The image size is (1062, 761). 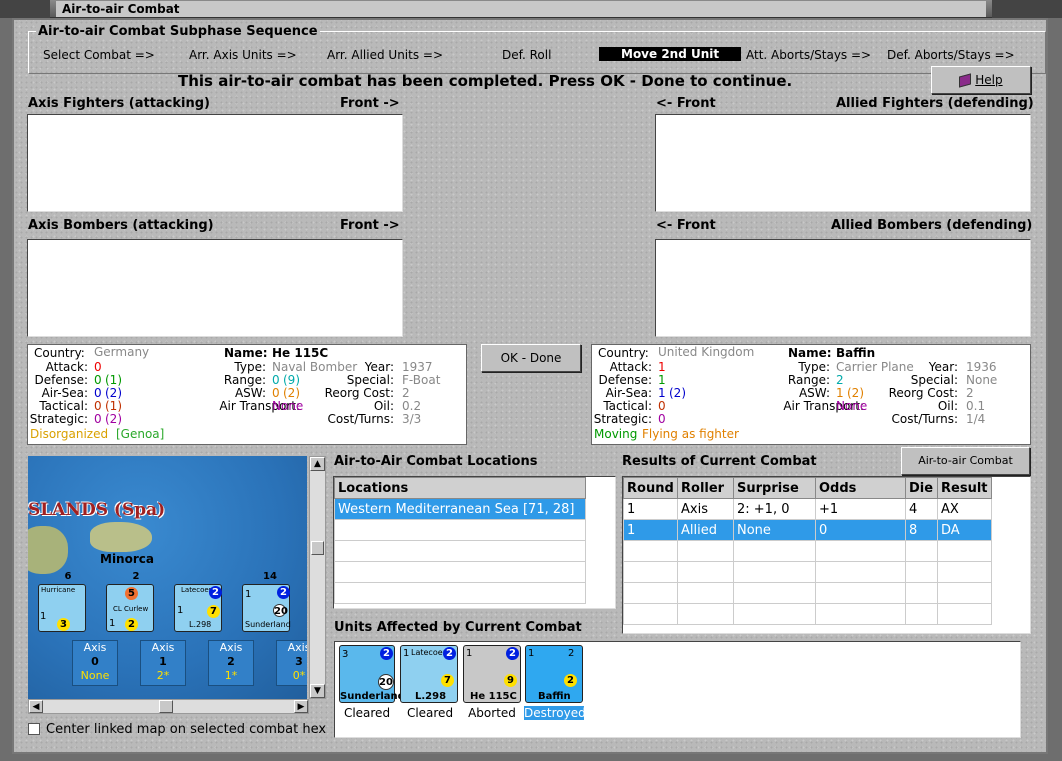 What do you see at coordinates (113, 419) in the screenshot?
I see `strategic-paren: (2)` at bounding box center [113, 419].